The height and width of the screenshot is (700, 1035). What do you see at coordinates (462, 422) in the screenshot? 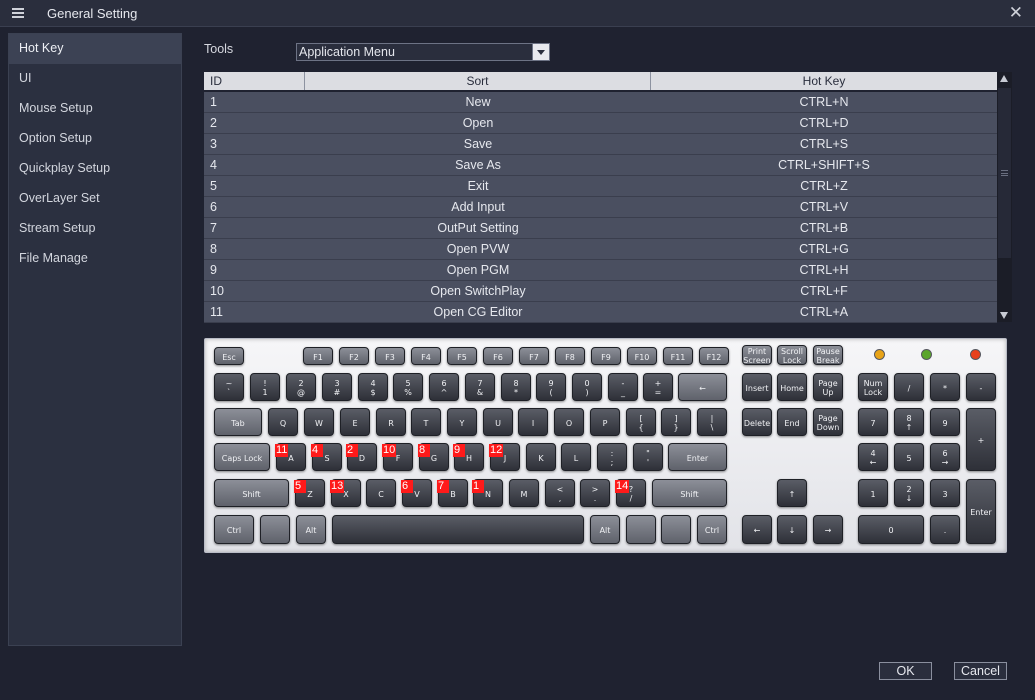
I see `key-y: Y` at bounding box center [462, 422].